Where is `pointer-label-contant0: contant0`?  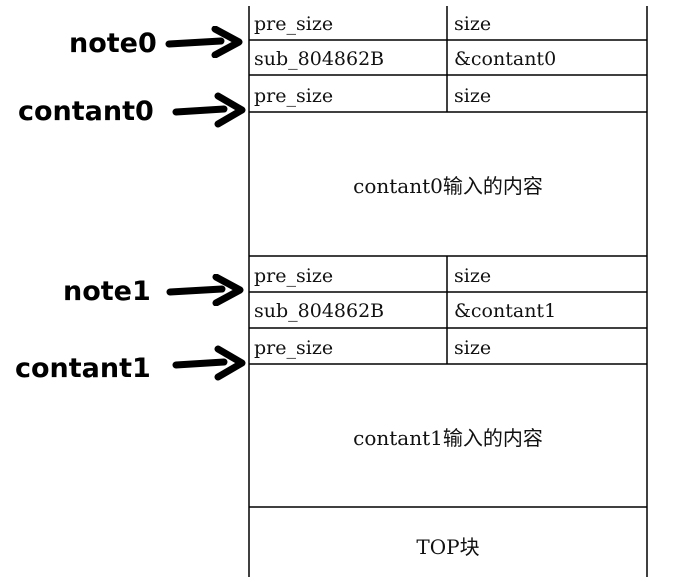
pointer-label-contant0: contant0 is located at coordinates (86, 111).